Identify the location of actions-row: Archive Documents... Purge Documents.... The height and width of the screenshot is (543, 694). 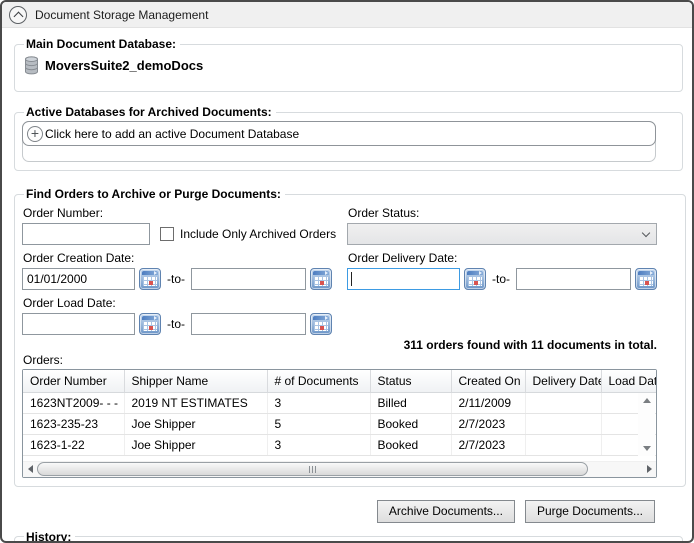
(334, 511).